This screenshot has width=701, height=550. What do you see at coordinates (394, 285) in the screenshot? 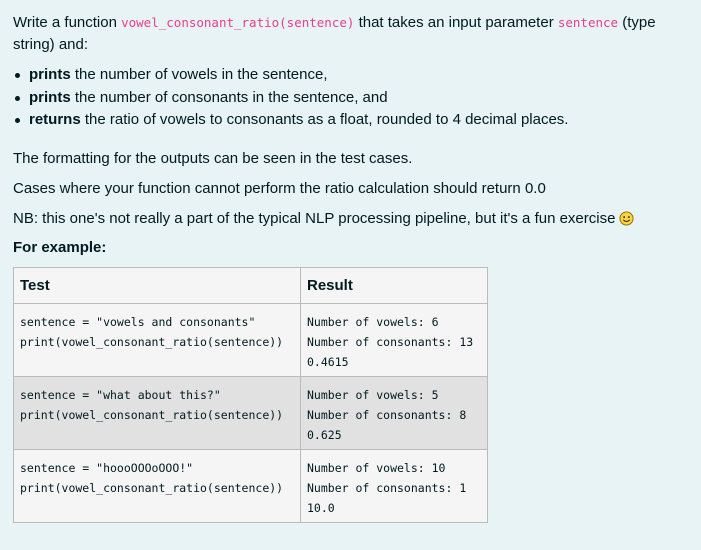
I see `header-result: Result` at bounding box center [394, 285].